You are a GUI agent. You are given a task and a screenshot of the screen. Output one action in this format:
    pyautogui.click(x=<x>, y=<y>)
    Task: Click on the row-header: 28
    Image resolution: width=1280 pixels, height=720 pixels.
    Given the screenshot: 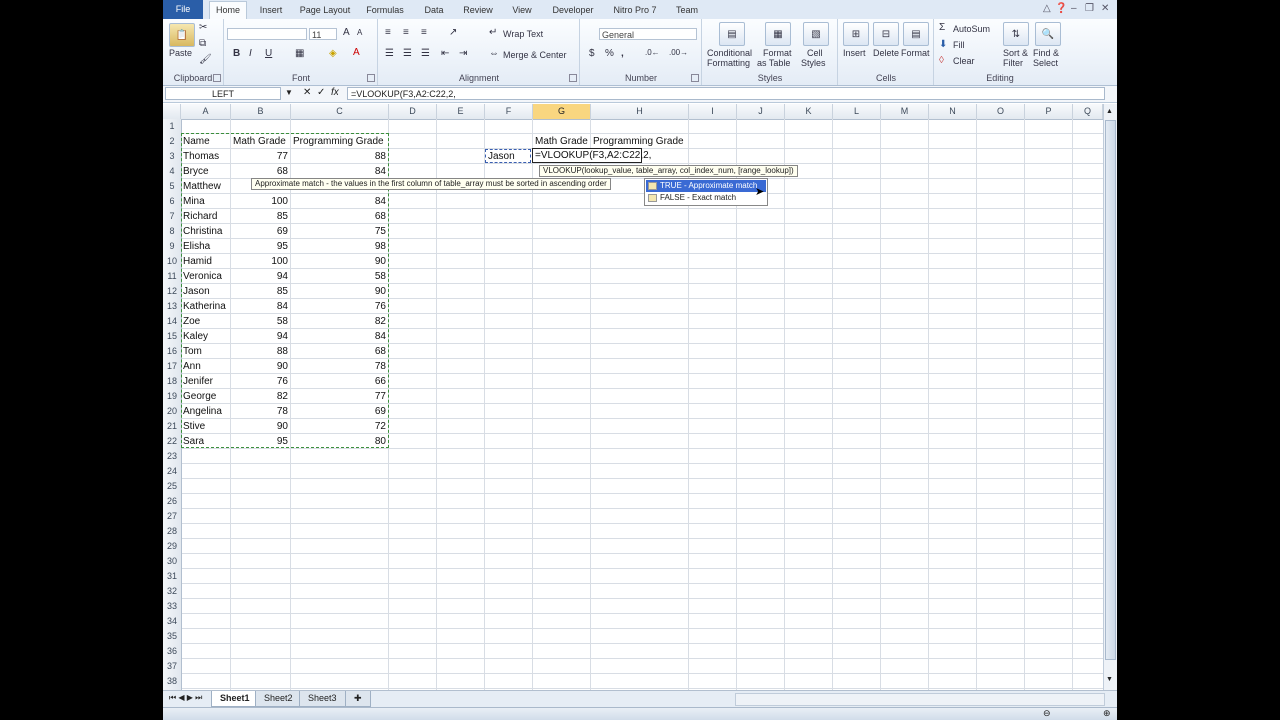 What is the action you would take?
    pyautogui.click(x=172, y=531)
    